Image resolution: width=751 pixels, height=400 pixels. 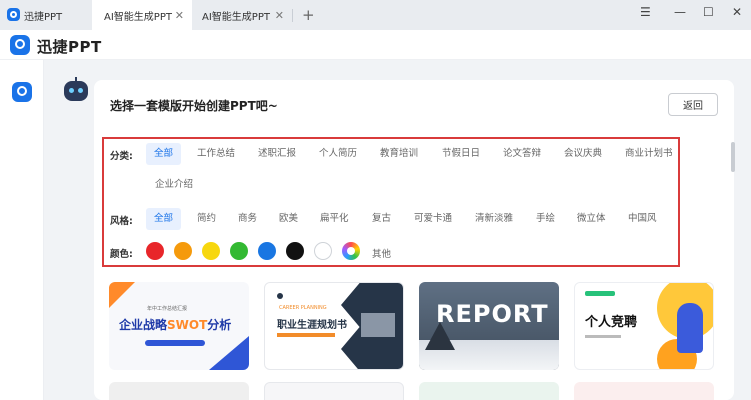 What do you see at coordinates (611, 322) in the screenshot?
I see `template-title: 个人竞聘` at bounding box center [611, 322].